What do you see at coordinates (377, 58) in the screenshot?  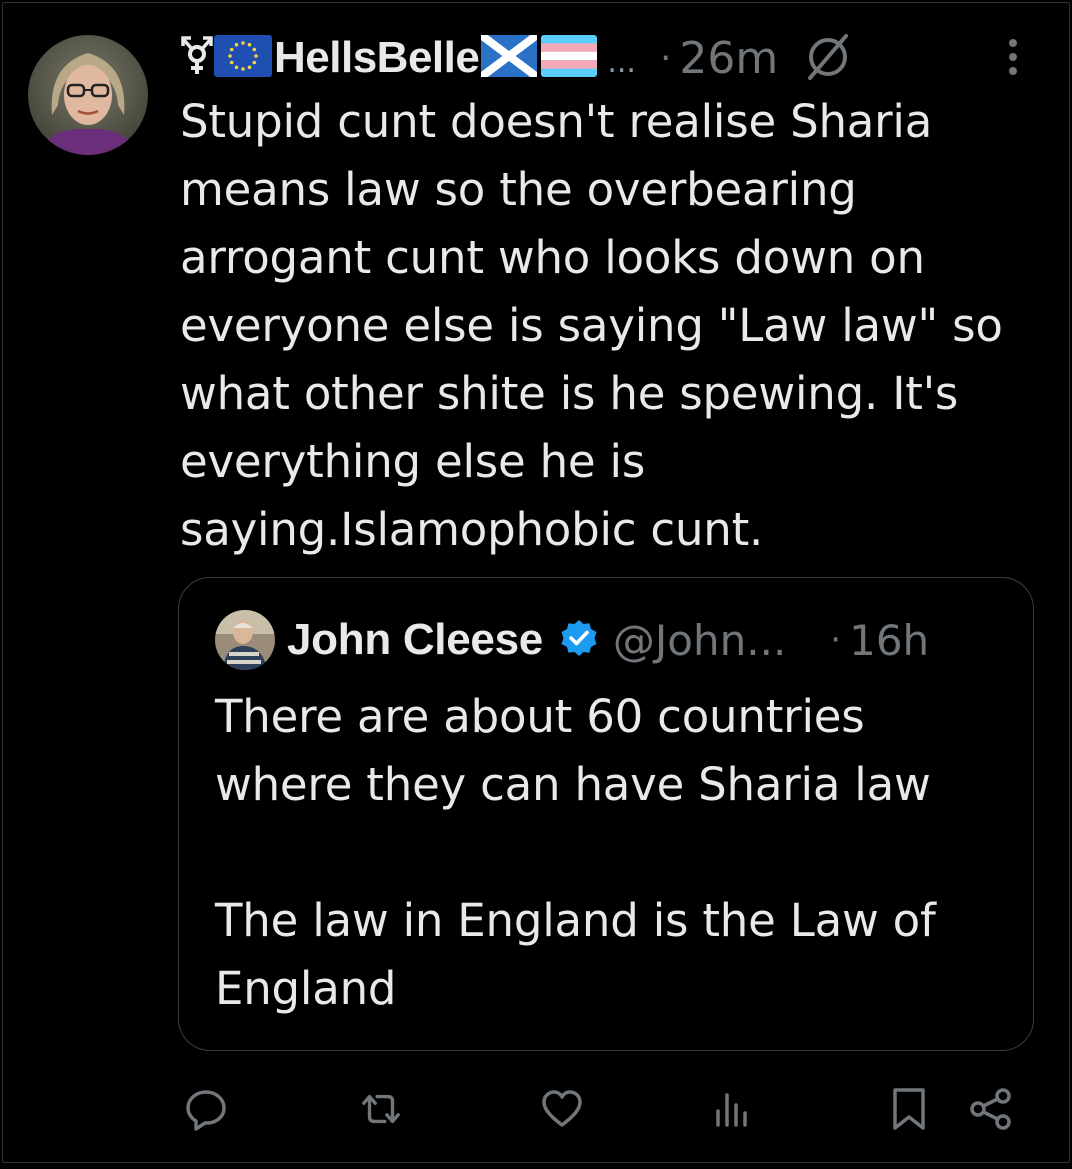 I see `author-name: HellsBelle` at bounding box center [377, 58].